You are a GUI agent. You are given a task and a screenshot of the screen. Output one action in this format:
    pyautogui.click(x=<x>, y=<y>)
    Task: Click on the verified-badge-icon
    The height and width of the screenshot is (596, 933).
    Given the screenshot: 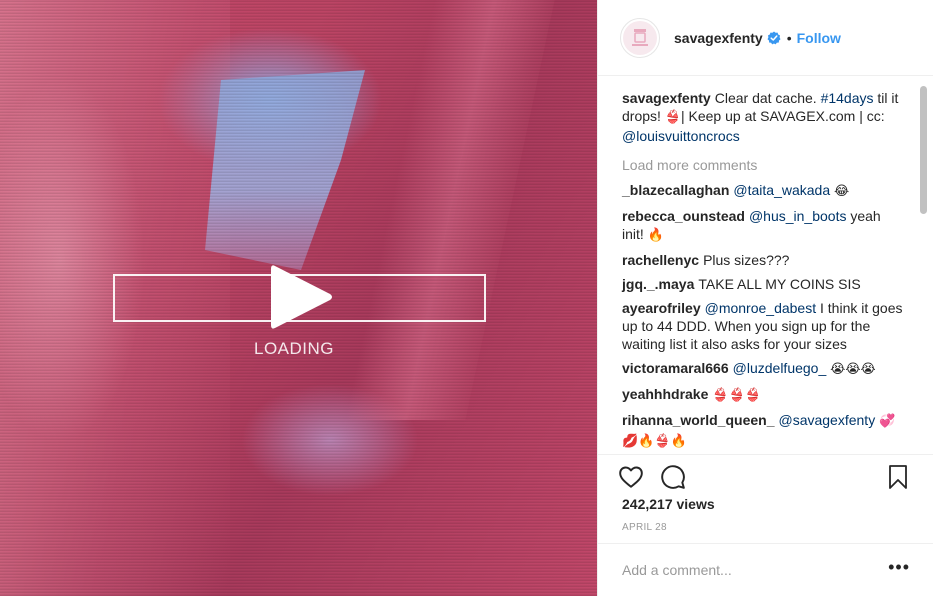 What is the action you would take?
    pyautogui.click(x=774, y=37)
    